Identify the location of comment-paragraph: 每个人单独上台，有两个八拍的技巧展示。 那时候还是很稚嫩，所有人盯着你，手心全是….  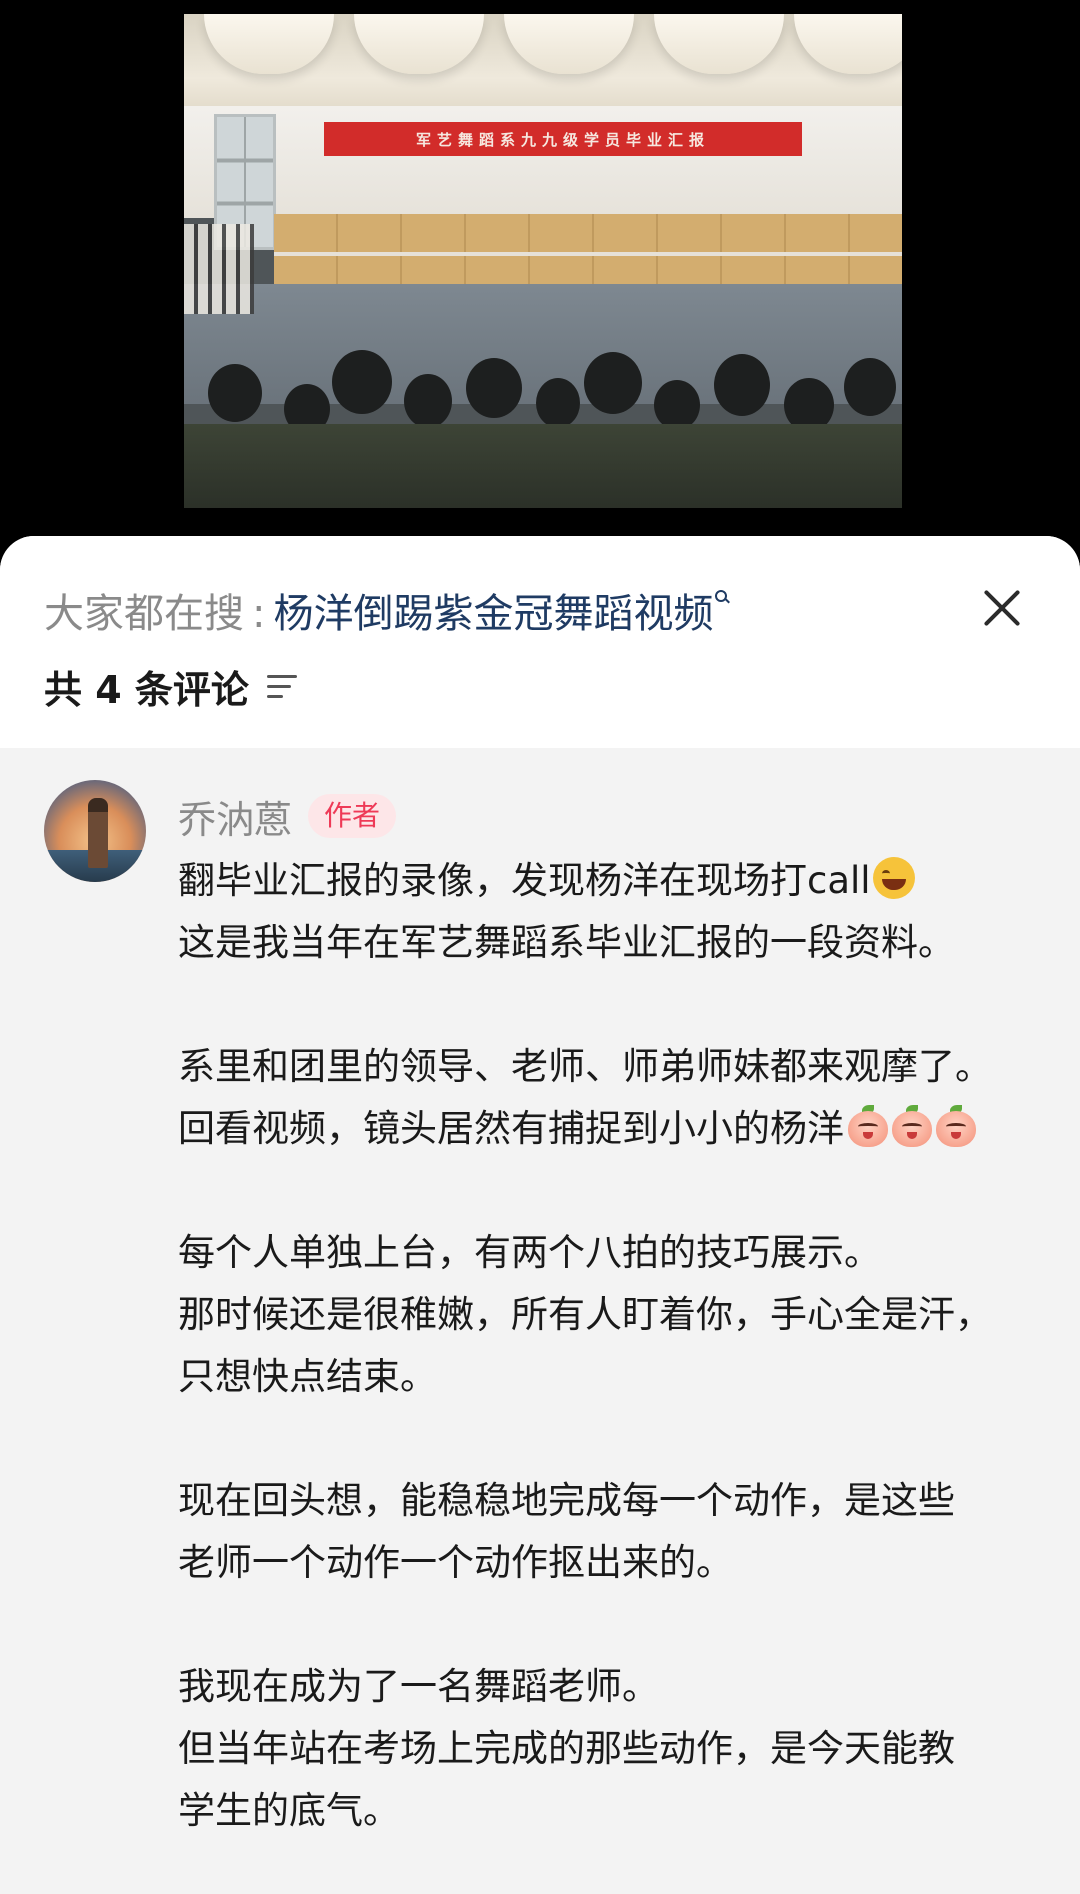
(613, 1315).